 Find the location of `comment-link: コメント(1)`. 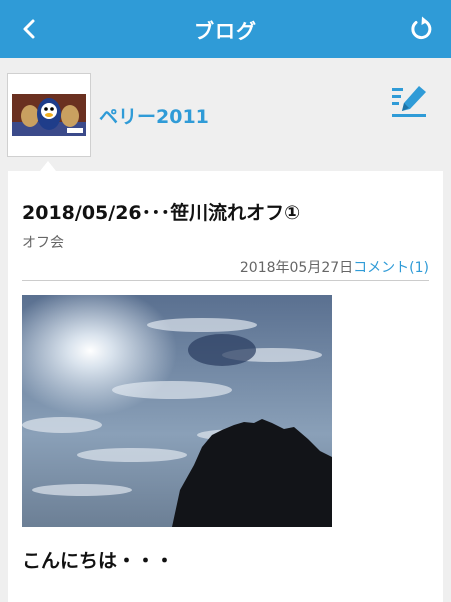

comment-link: コメント(1) is located at coordinates (391, 268).